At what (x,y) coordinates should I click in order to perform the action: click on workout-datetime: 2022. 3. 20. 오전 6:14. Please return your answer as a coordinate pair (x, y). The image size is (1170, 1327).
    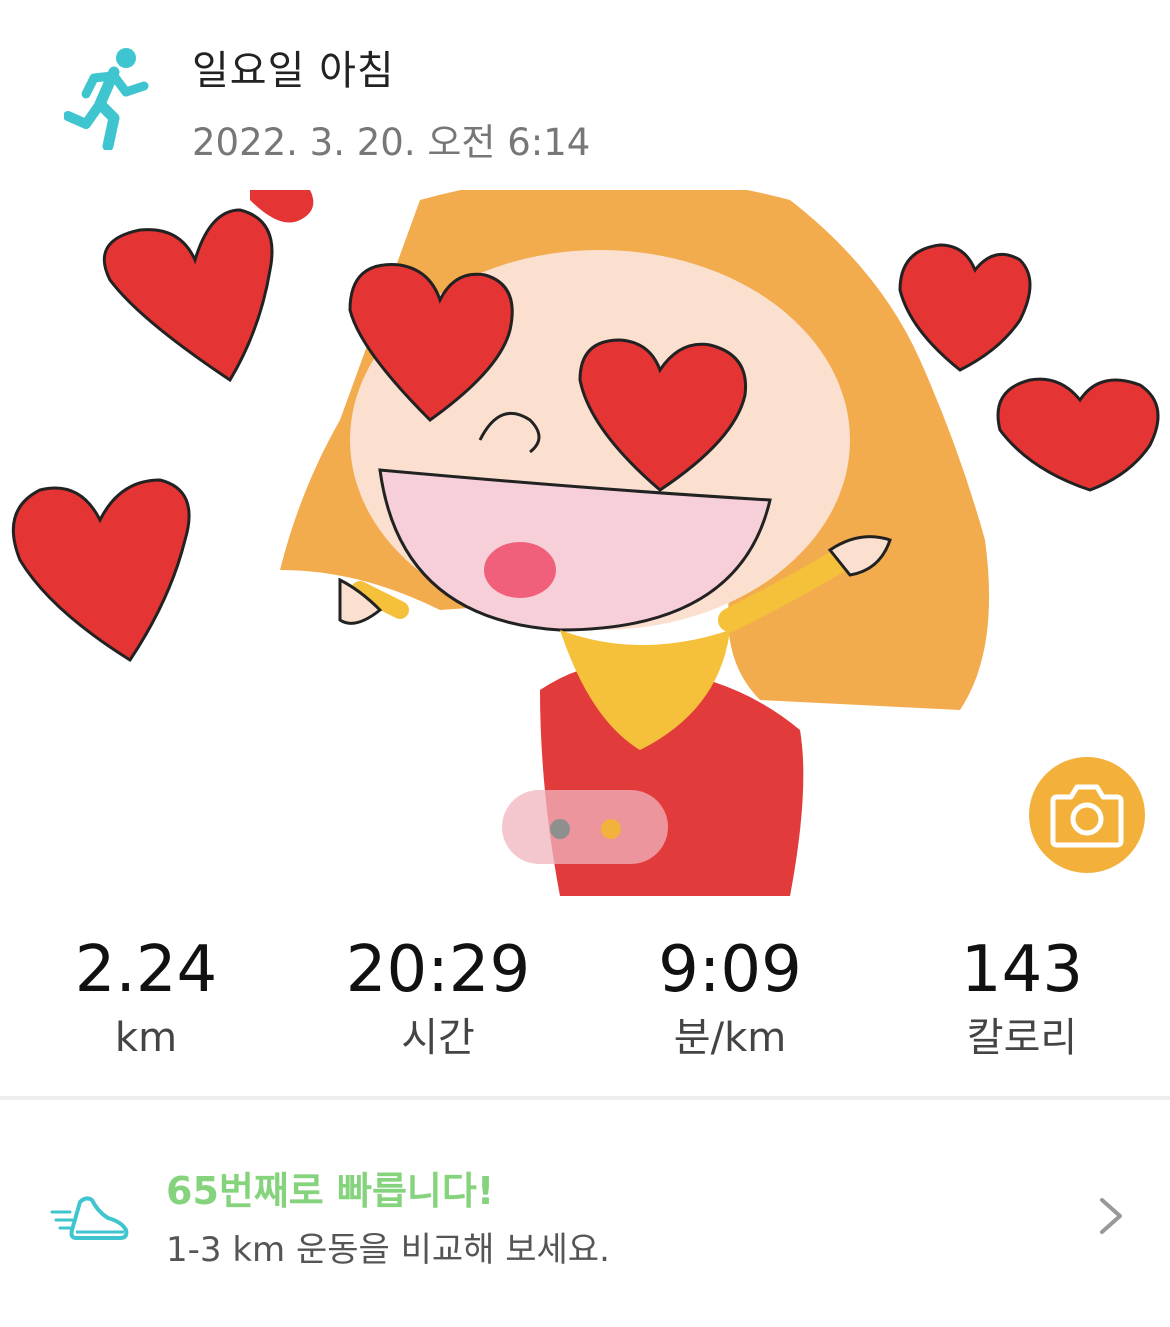
    Looking at the image, I should click on (391, 142).